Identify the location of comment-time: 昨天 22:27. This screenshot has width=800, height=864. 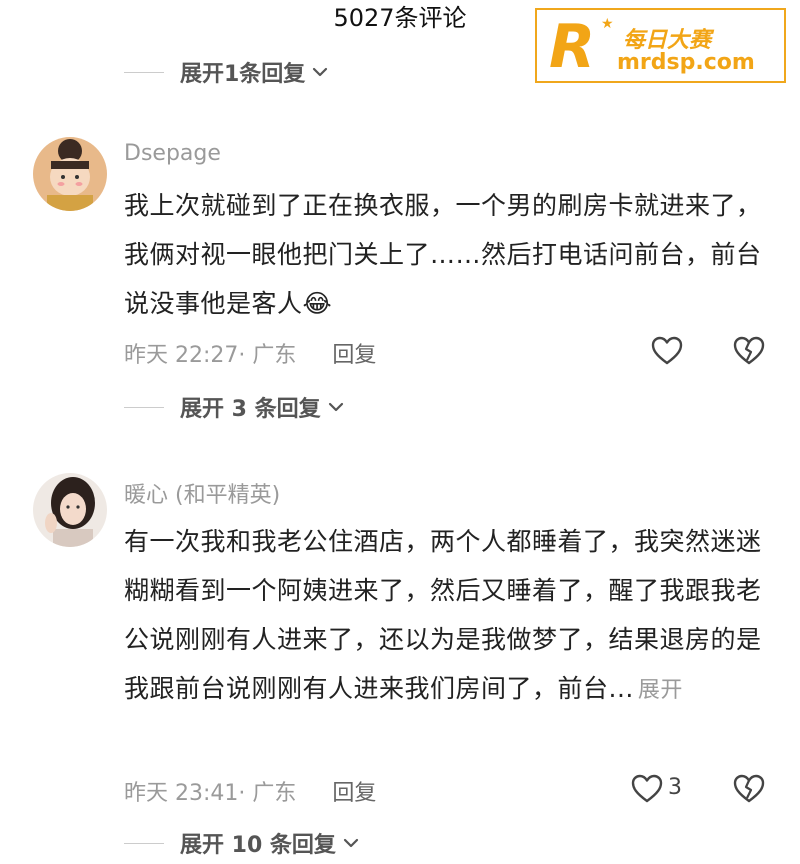
(181, 355).